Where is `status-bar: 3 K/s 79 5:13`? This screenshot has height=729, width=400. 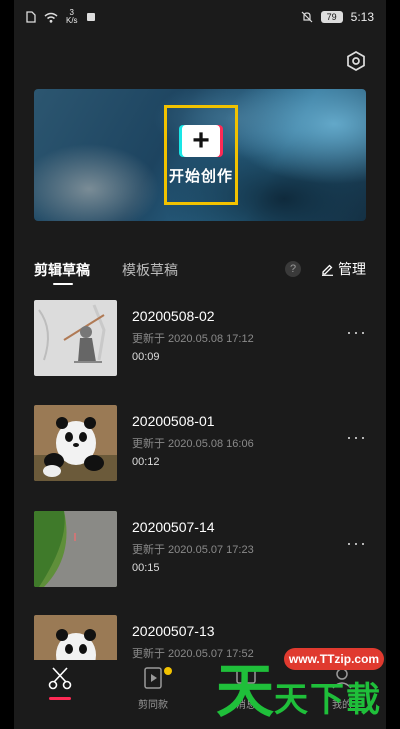
status-bar: 3 K/s 79 5:13 is located at coordinates (200, 17).